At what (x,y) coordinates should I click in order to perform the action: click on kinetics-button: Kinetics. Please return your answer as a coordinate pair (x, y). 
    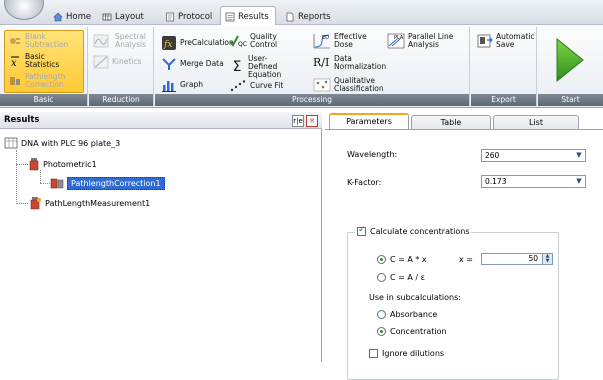
    Looking at the image, I should click on (123, 62).